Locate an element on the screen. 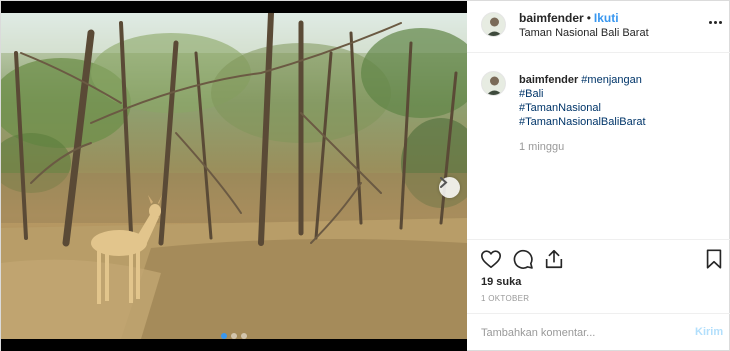 The height and width of the screenshot is (351, 730). avatar is located at coordinates (493, 24).